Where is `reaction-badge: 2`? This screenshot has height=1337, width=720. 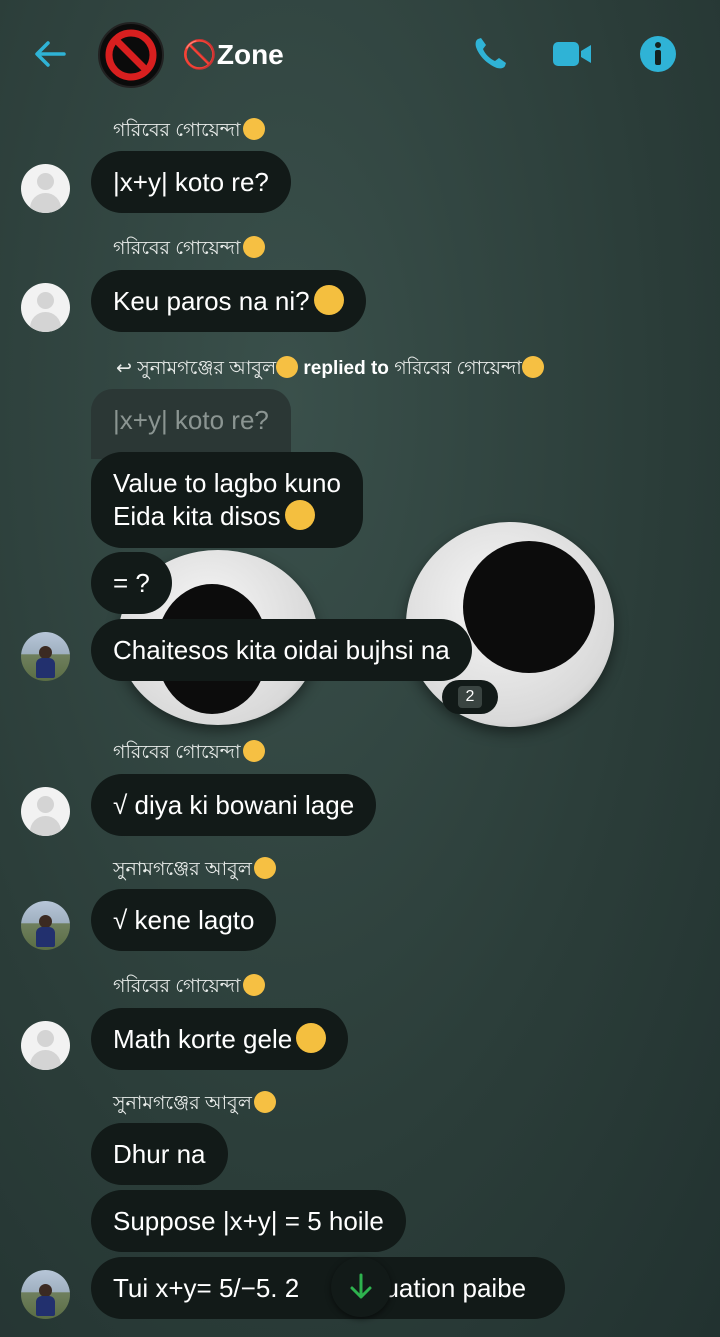
reaction-badge: 2 is located at coordinates (470, 697).